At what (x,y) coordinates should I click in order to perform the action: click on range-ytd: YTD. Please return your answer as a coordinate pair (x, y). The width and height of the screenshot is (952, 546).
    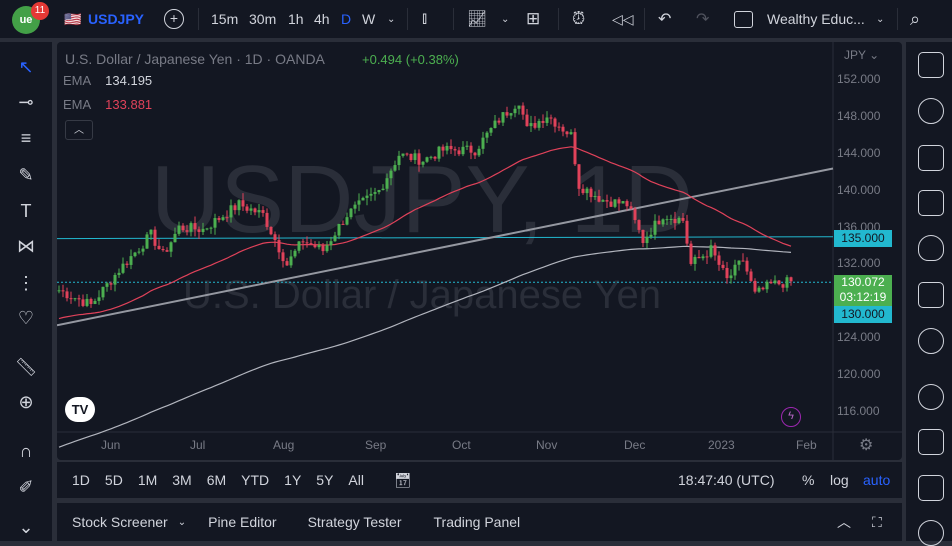
    Looking at the image, I should click on (255, 480).